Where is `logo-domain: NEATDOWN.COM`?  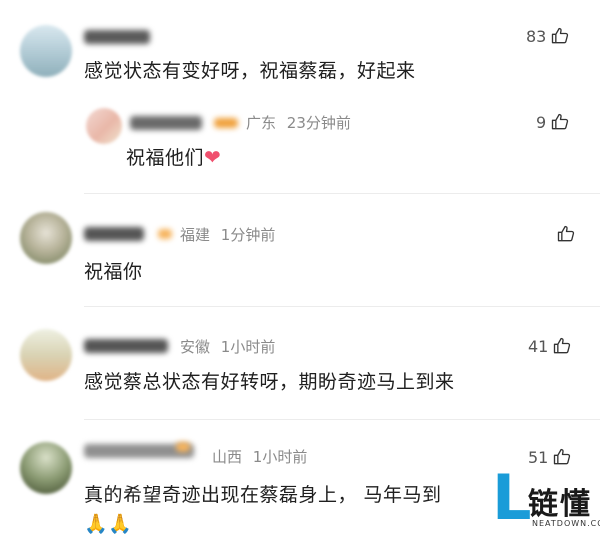 logo-domain: NEATDOWN.COM is located at coordinates (566, 523).